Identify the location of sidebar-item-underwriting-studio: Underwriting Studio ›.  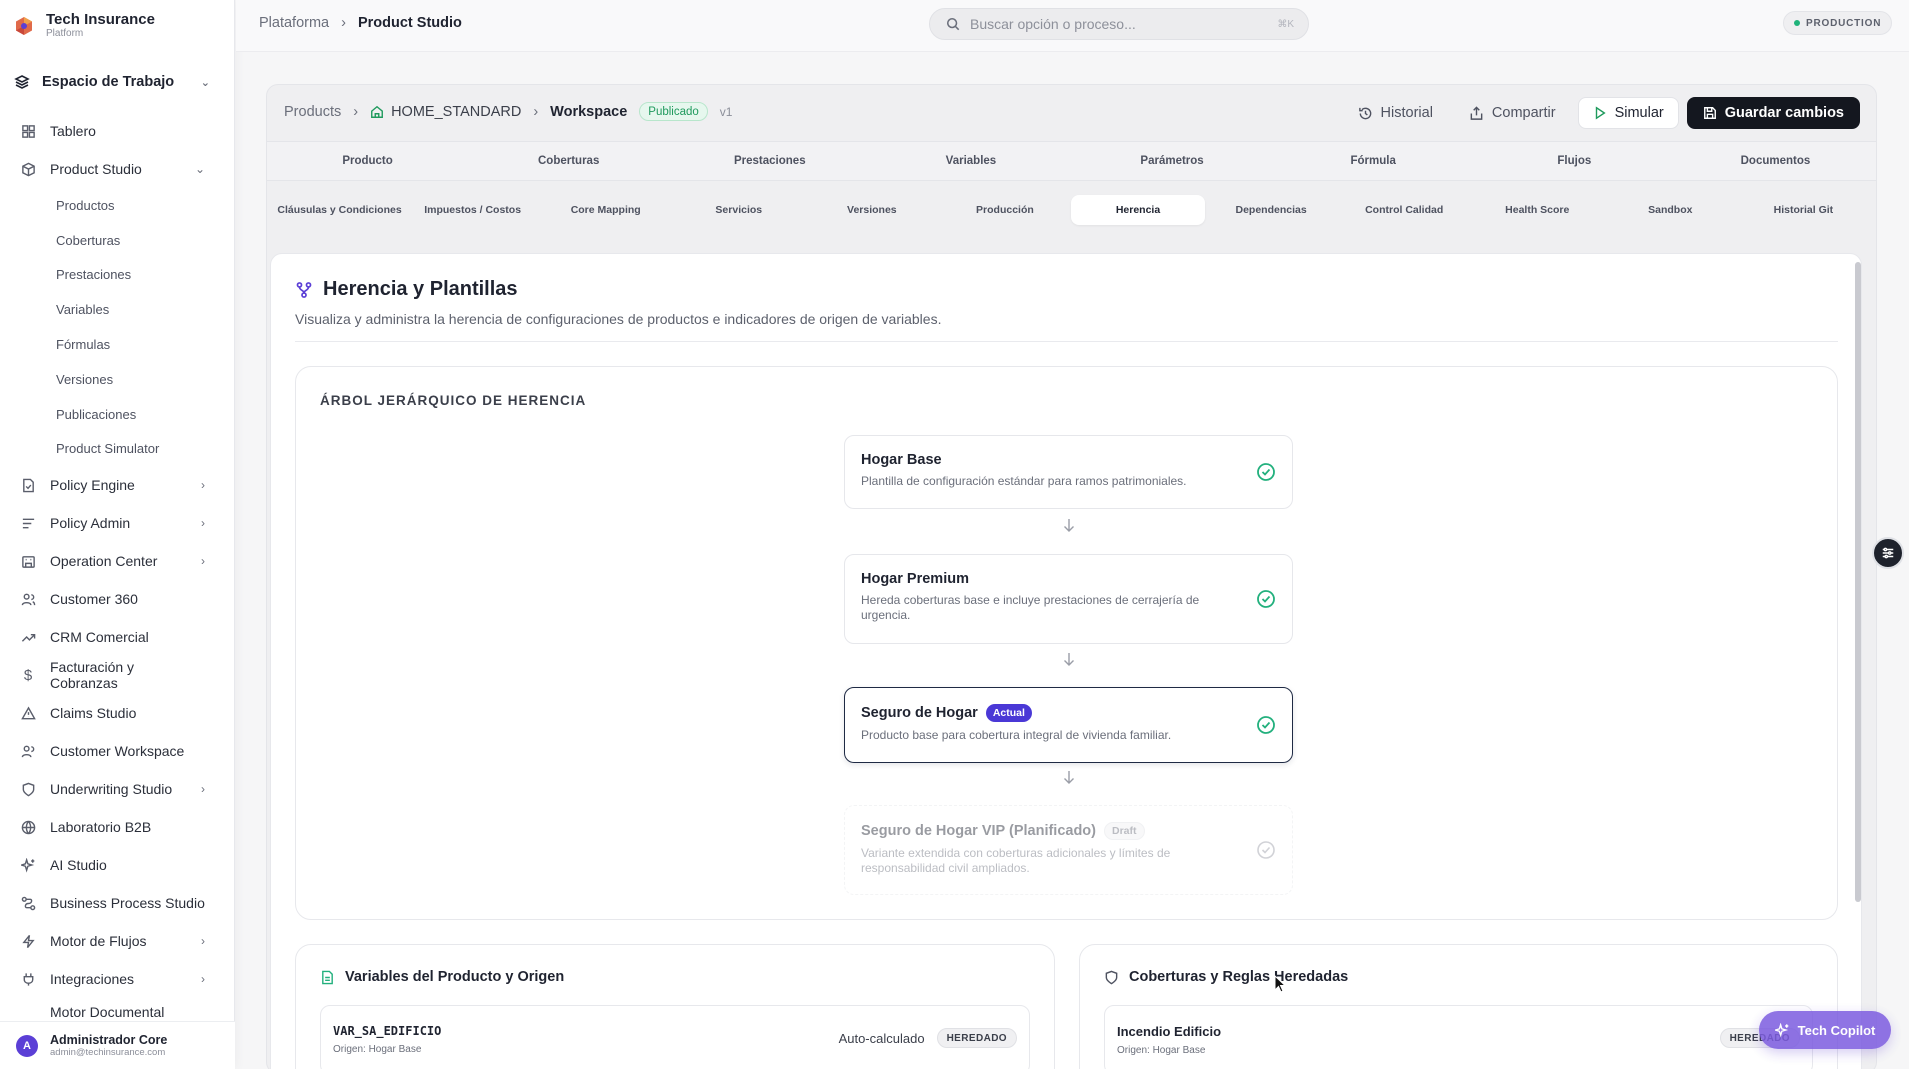
(117, 789).